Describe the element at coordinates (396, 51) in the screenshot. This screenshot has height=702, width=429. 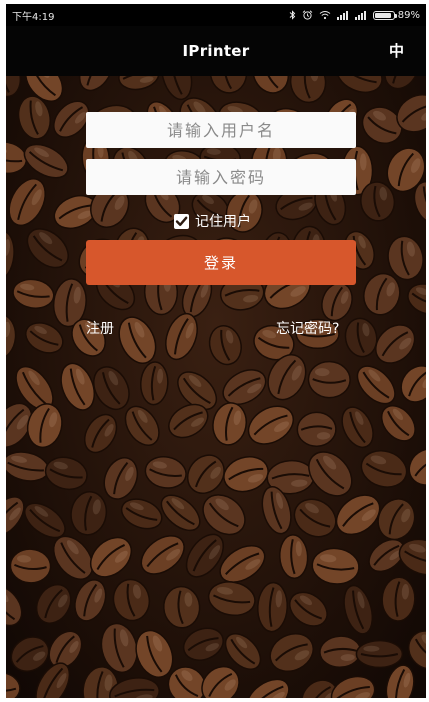
I see `language-toggle-button: 中` at that location.